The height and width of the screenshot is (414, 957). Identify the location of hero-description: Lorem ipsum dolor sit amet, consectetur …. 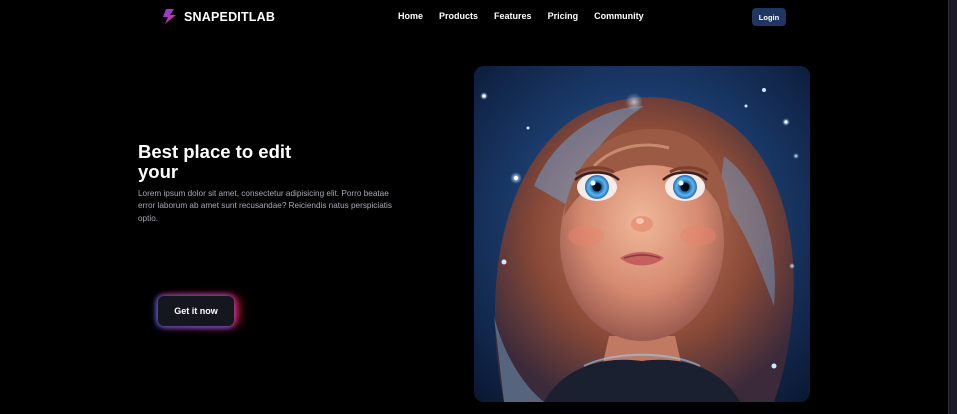
(265, 206).